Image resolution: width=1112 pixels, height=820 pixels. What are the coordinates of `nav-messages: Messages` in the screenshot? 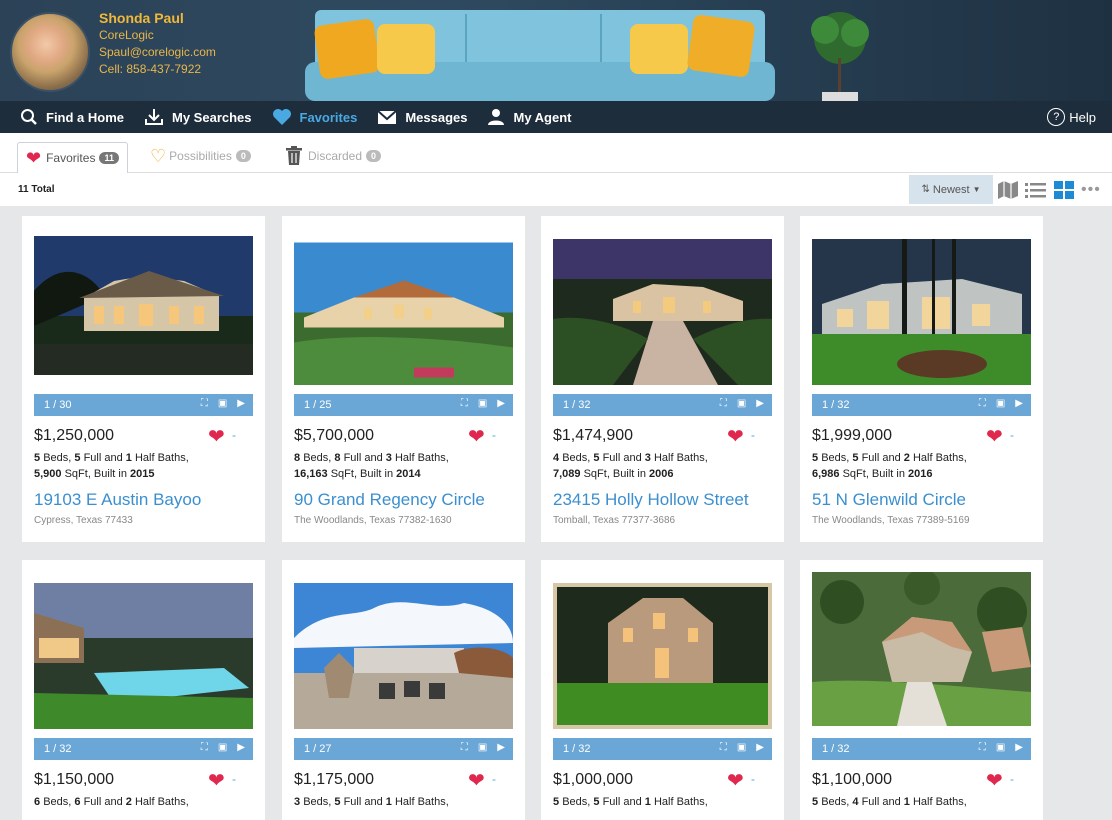 It's located at (422, 117).